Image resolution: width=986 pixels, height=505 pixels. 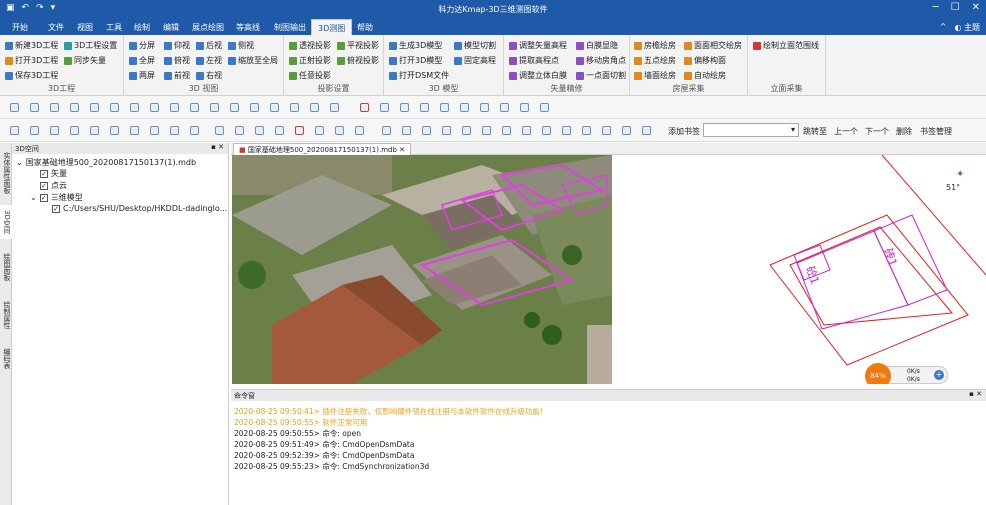 What do you see at coordinates (54, 130) in the screenshot?
I see `snap-center-icon` at bounding box center [54, 130].